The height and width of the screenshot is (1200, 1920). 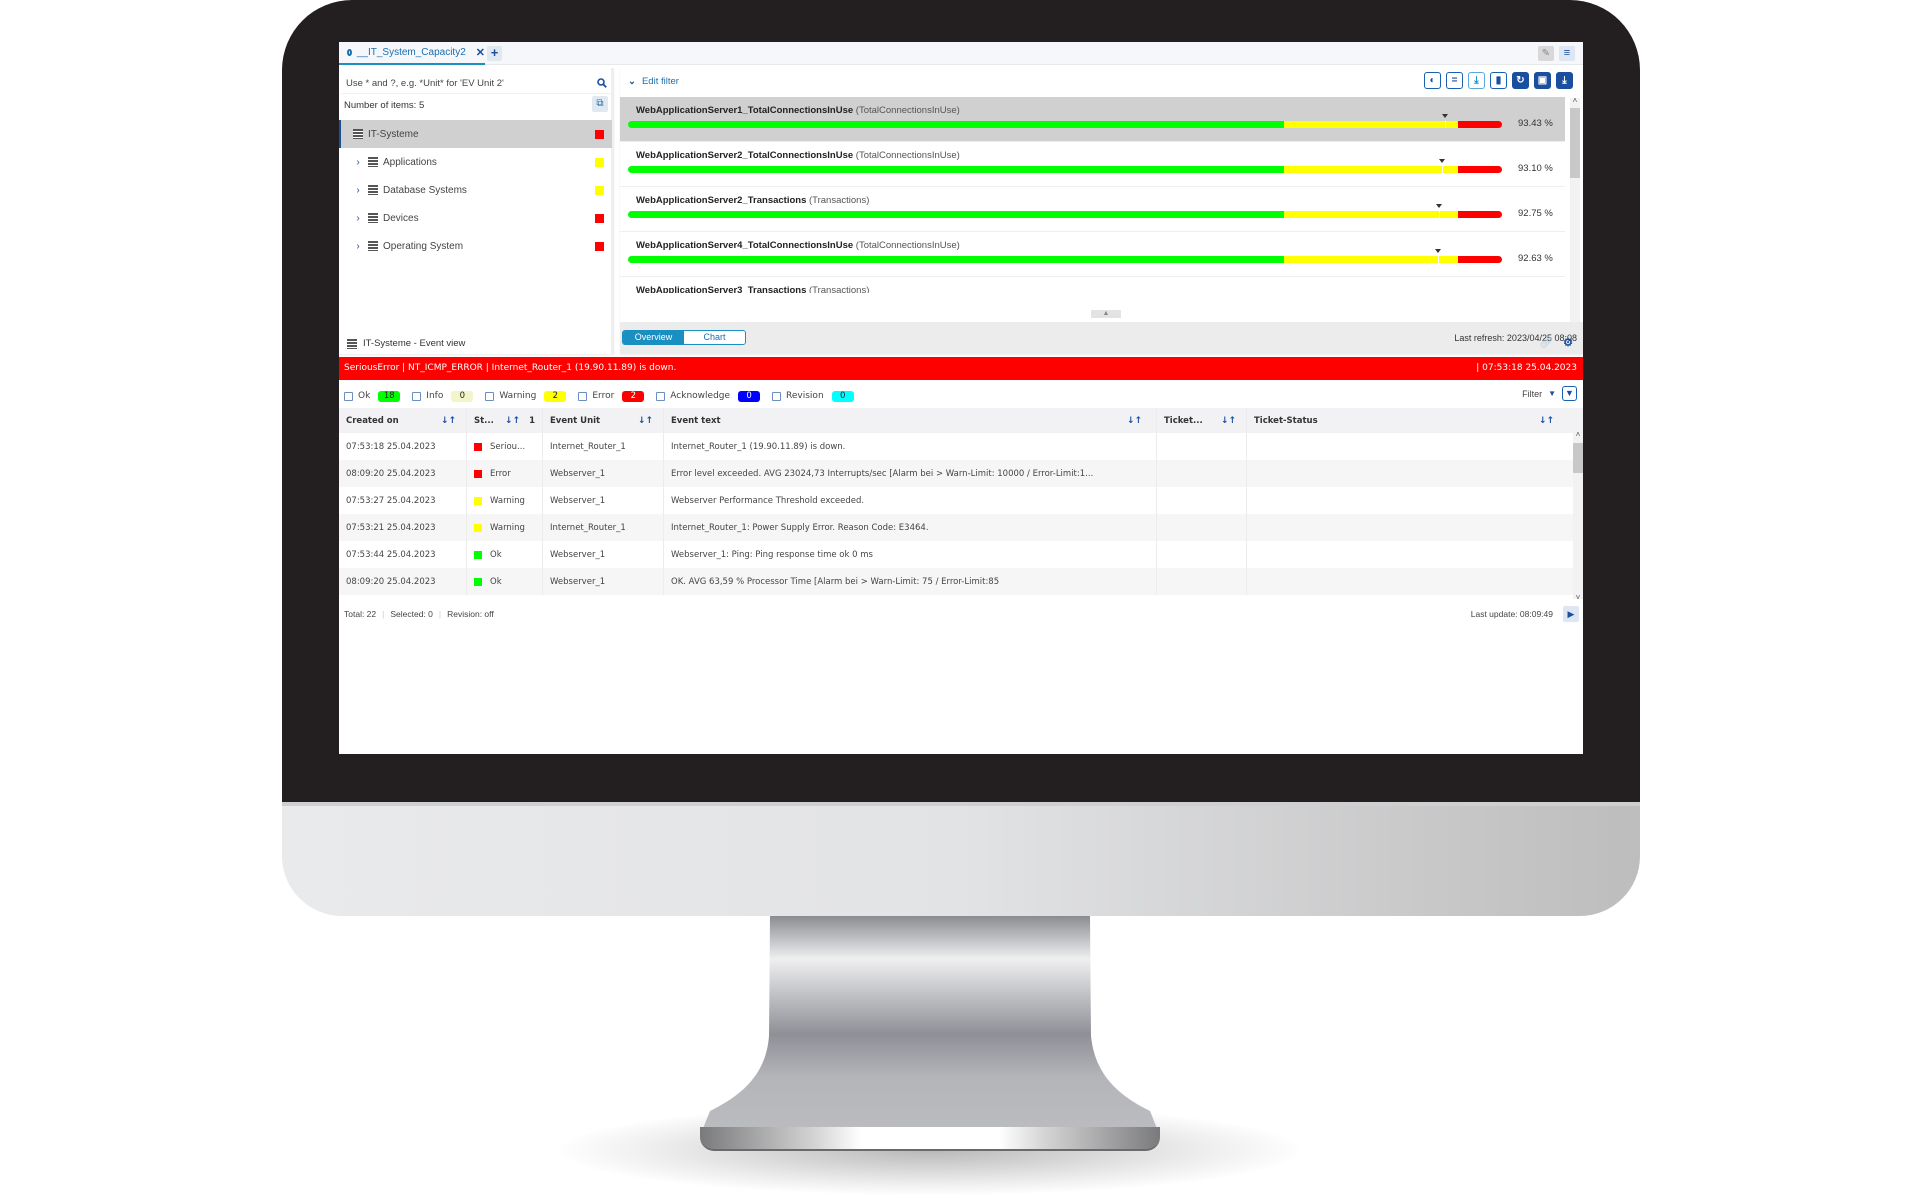 I want to click on filter-warning: Warning 2, so click(x=526, y=396).